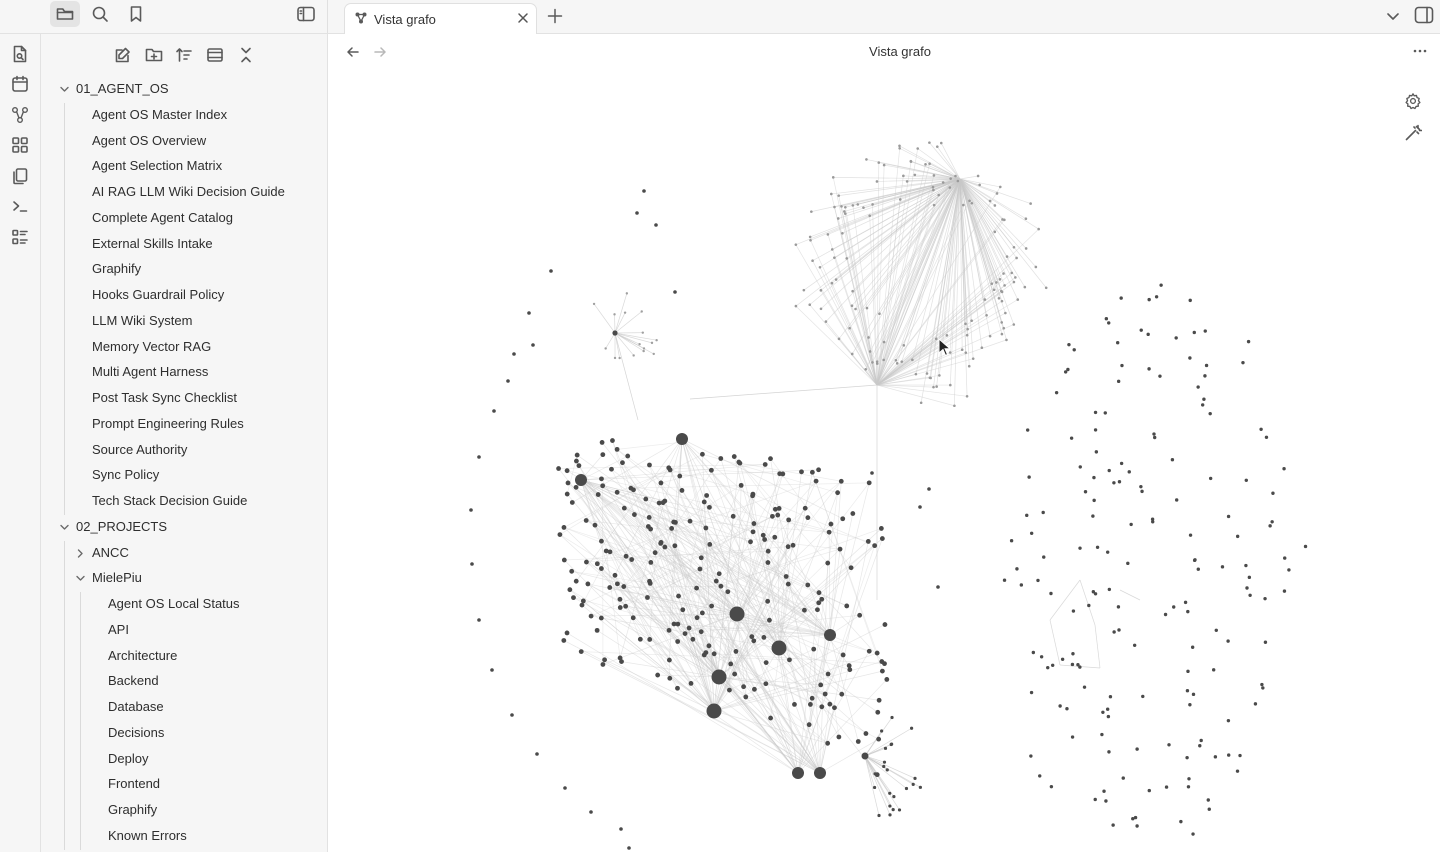  What do you see at coordinates (152, 244) in the screenshot?
I see `tree-file: External Skills Intake` at bounding box center [152, 244].